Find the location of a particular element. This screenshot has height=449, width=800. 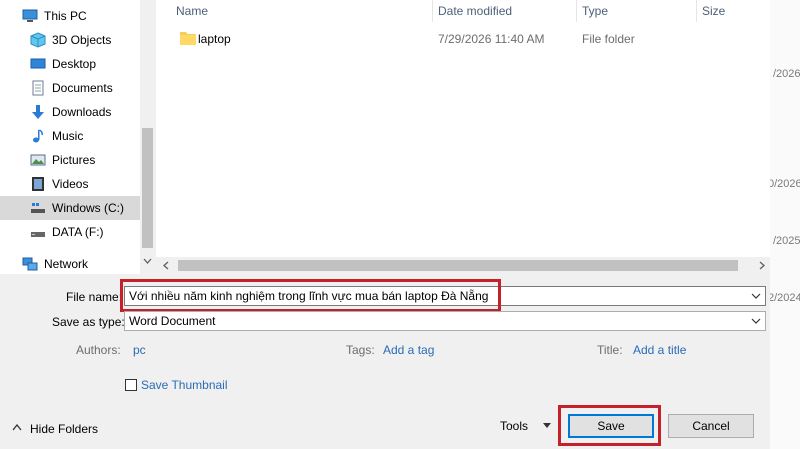

desktop-icon is located at coordinates (38, 63).